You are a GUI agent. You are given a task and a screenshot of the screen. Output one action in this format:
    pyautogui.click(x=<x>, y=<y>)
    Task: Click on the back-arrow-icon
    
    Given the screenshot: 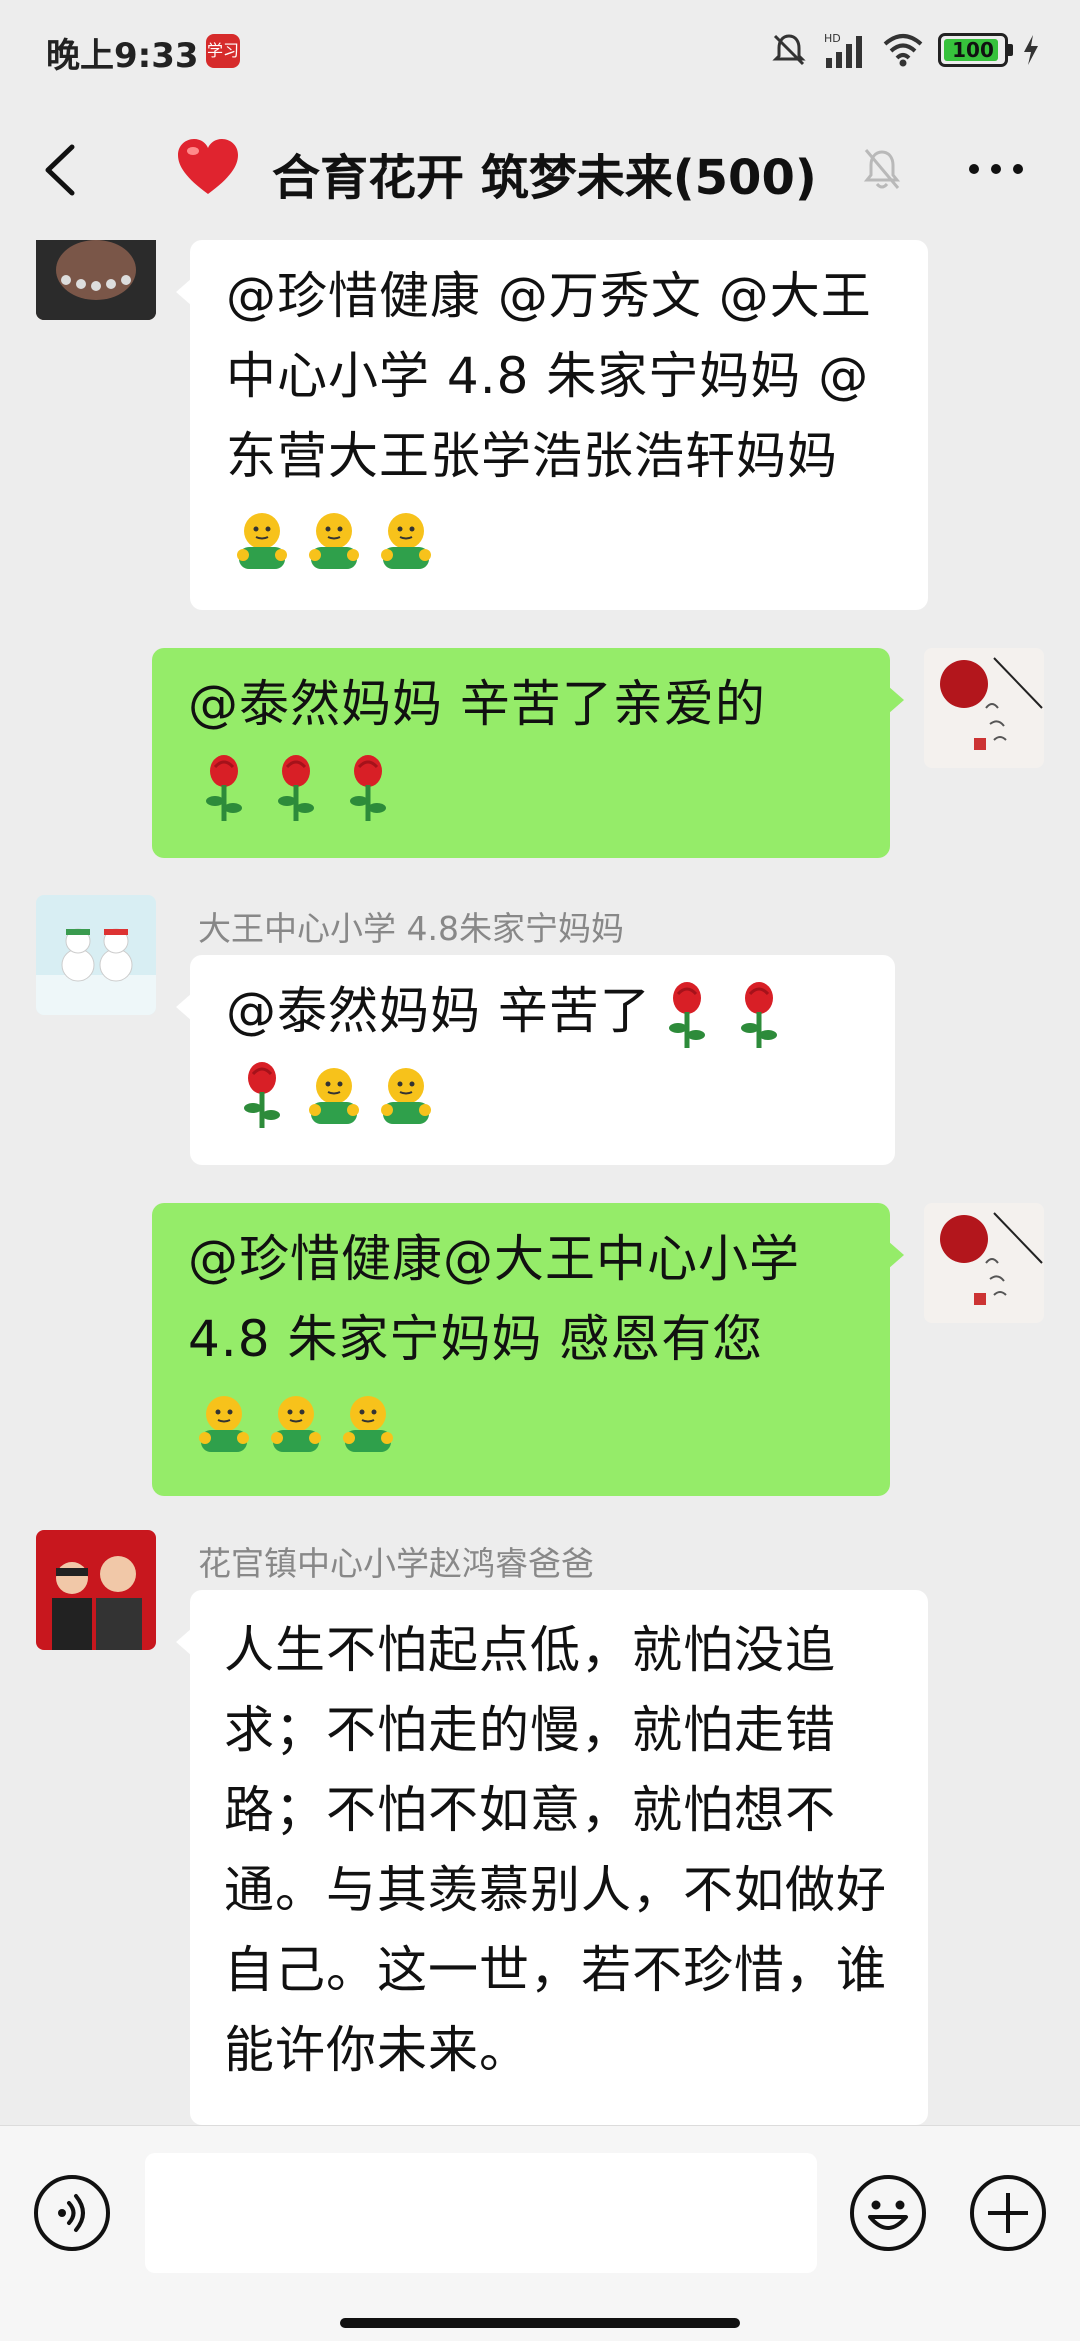 What is the action you would take?
    pyautogui.click(x=61, y=170)
    